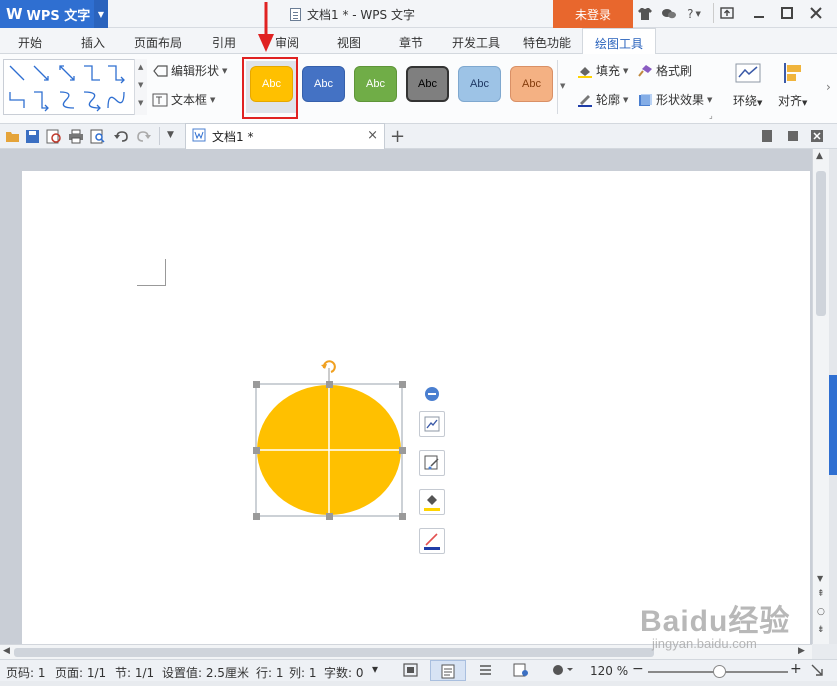 The image size is (837, 686). I want to click on resize-handle-bottom, so click(329, 516).